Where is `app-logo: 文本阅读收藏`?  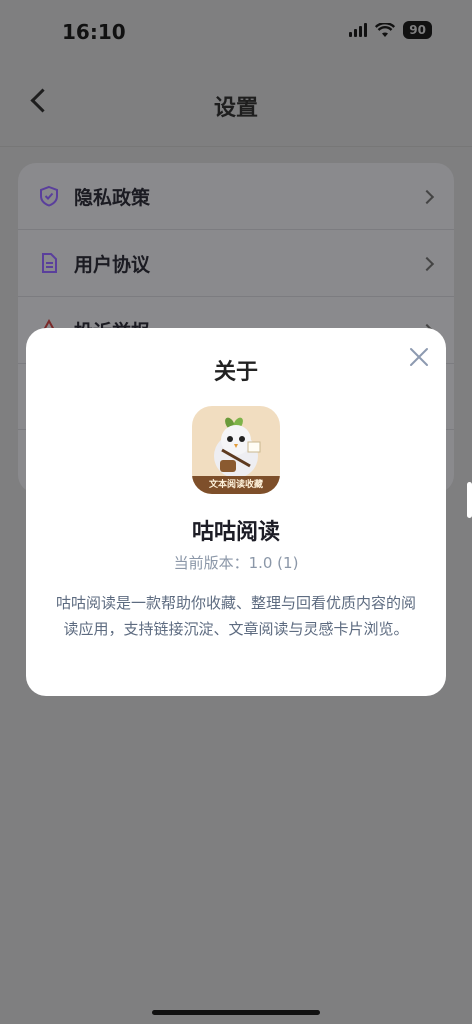 app-logo: 文本阅读收藏 is located at coordinates (236, 450).